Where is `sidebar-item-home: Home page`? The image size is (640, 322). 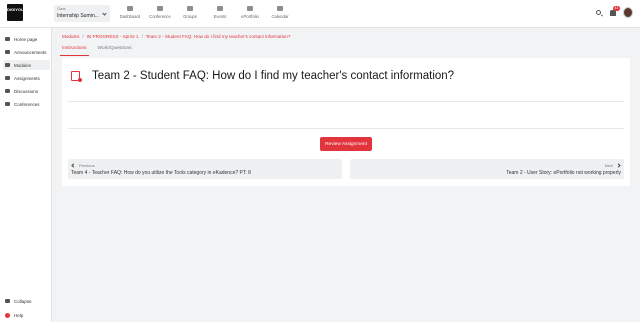
sidebar-item-home: Home page is located at coordinates (26, 39).